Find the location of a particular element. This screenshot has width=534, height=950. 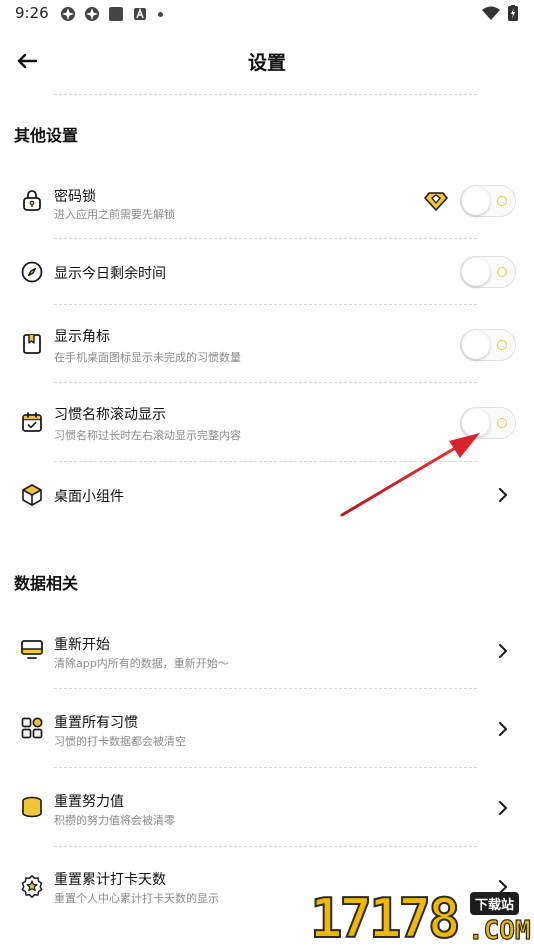

page-title: 设置 is located at coordinates (266, 63).